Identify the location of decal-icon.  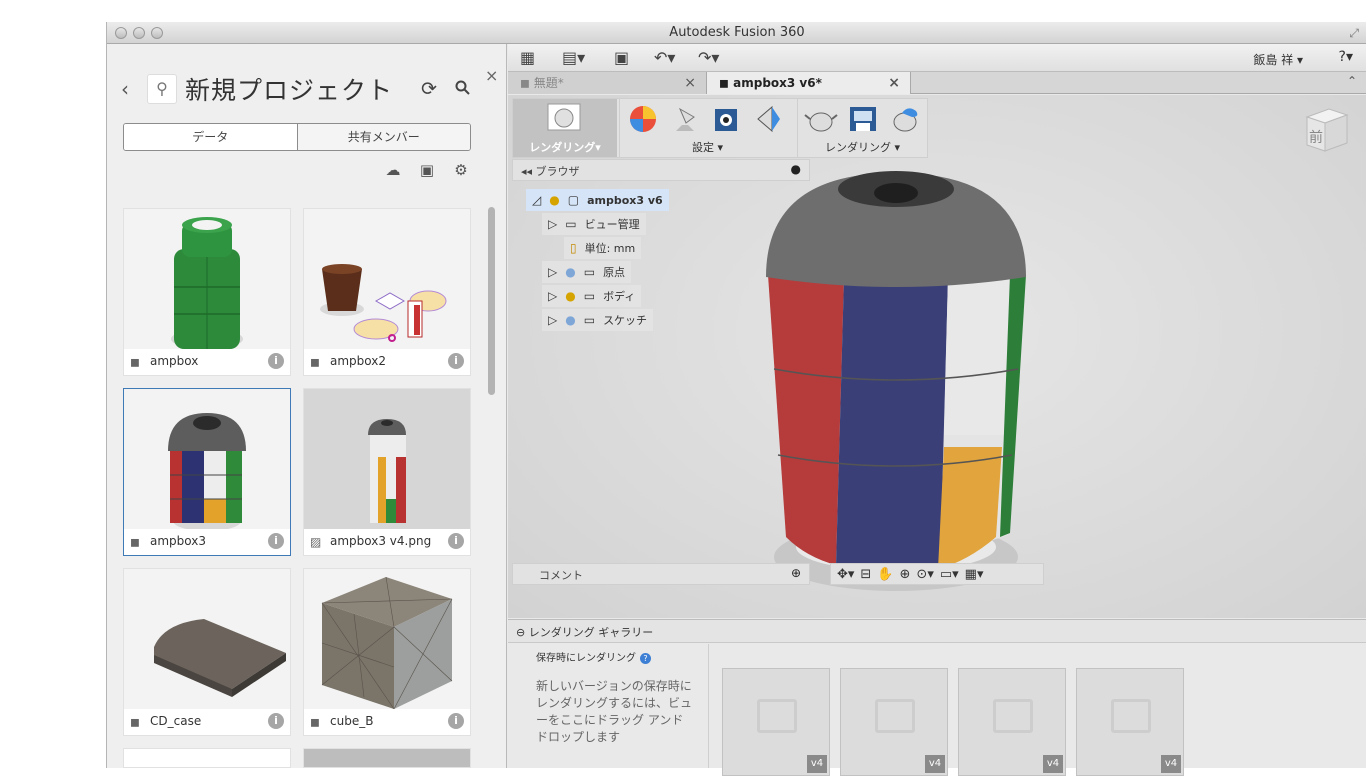
(769, 119).